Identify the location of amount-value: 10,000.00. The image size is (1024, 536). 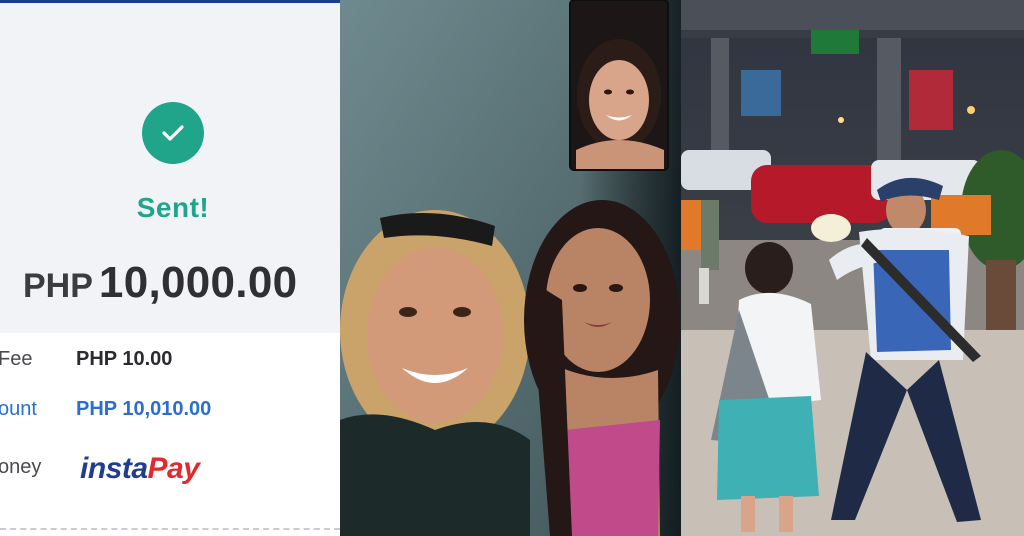
(198, 282).